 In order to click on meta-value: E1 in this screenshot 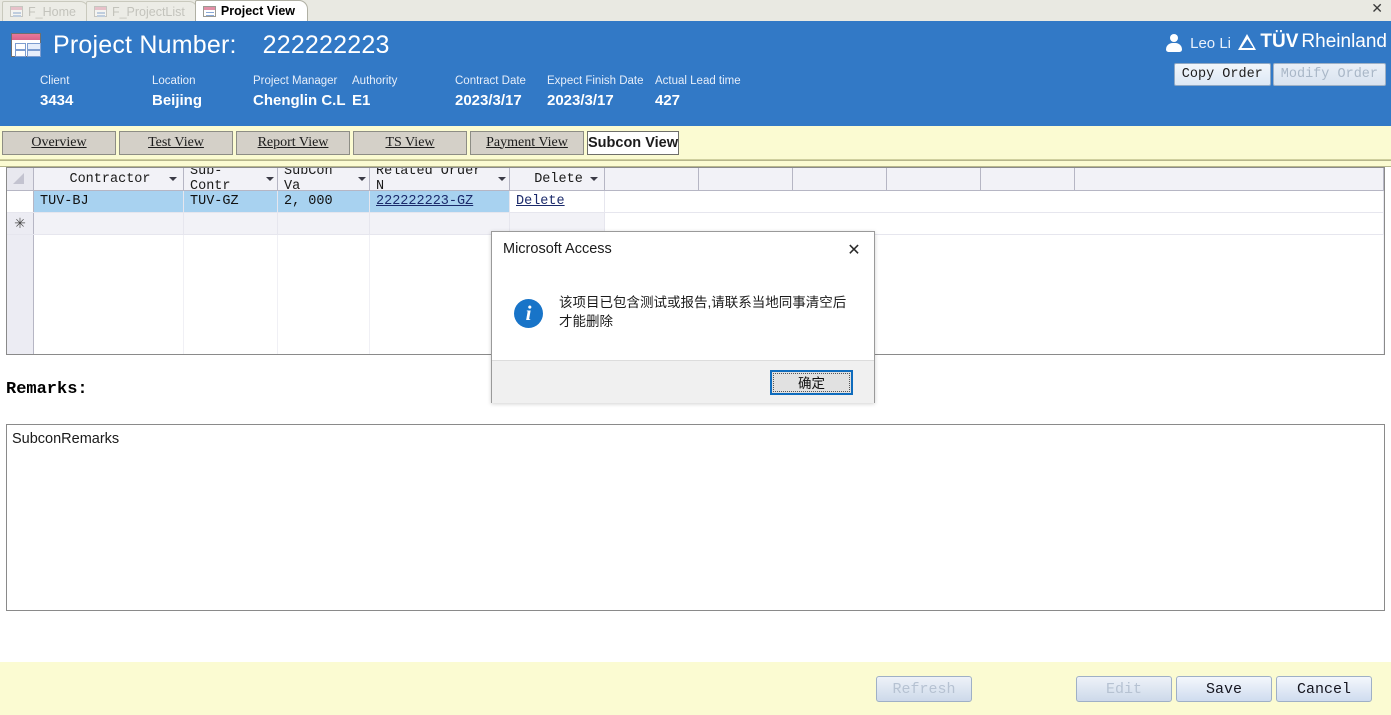, I will do `click(361, 100)`.